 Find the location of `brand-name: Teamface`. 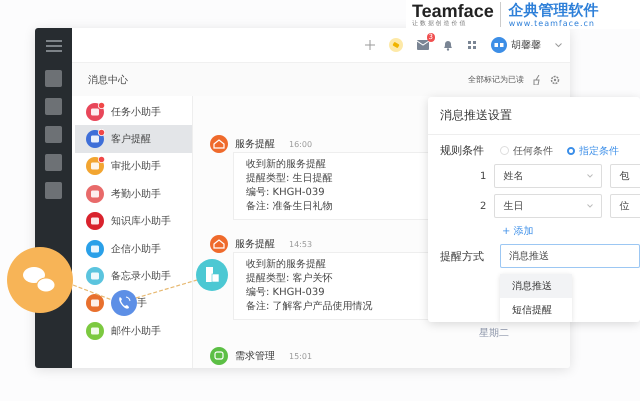

brand-name: Teamface is located at coordinates (453, 11).